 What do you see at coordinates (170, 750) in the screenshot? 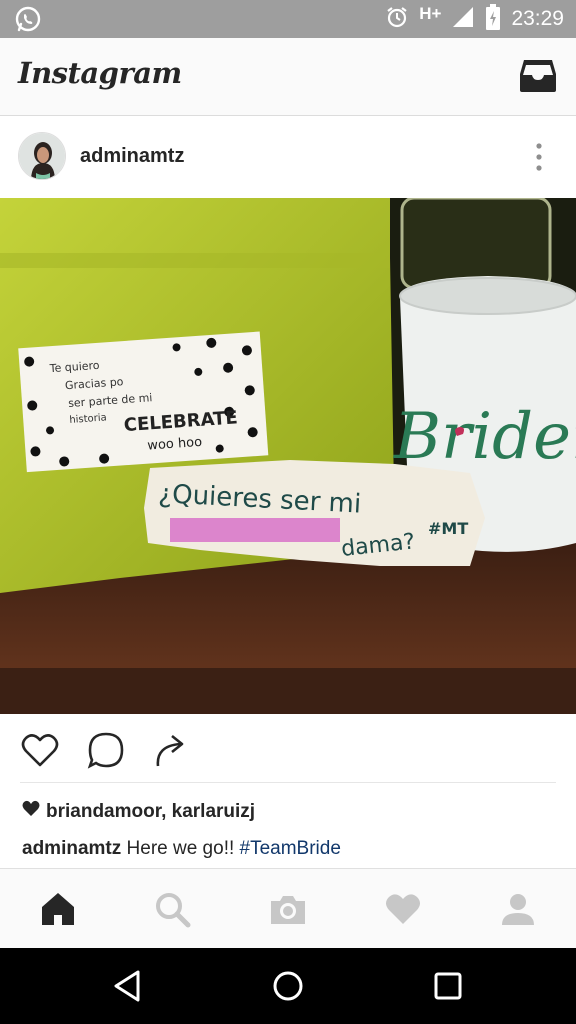
I see `share-arrow-icon` at bounding box center [170, 750].